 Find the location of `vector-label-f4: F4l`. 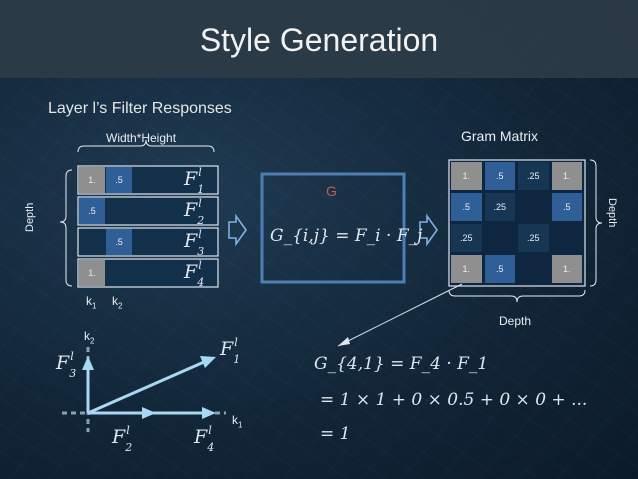

vector-label-f4: F4l is located at coordinates (204, 439).